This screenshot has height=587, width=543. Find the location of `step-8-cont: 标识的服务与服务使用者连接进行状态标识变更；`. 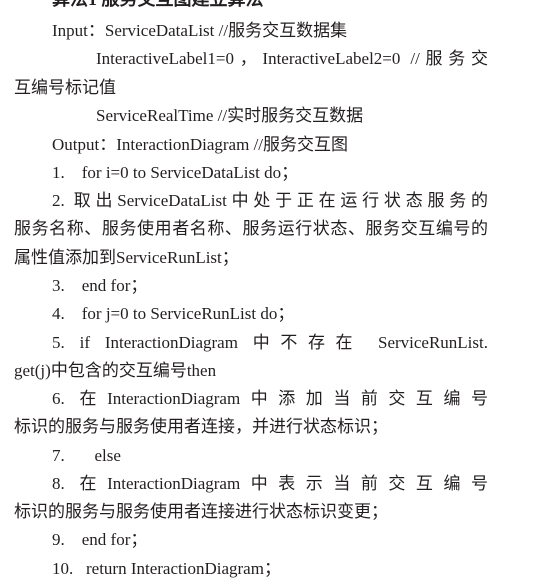

step-8-cont: 标识的服务与服务使用者连接进行状态标识变更； is located at coordinates (201, 511).